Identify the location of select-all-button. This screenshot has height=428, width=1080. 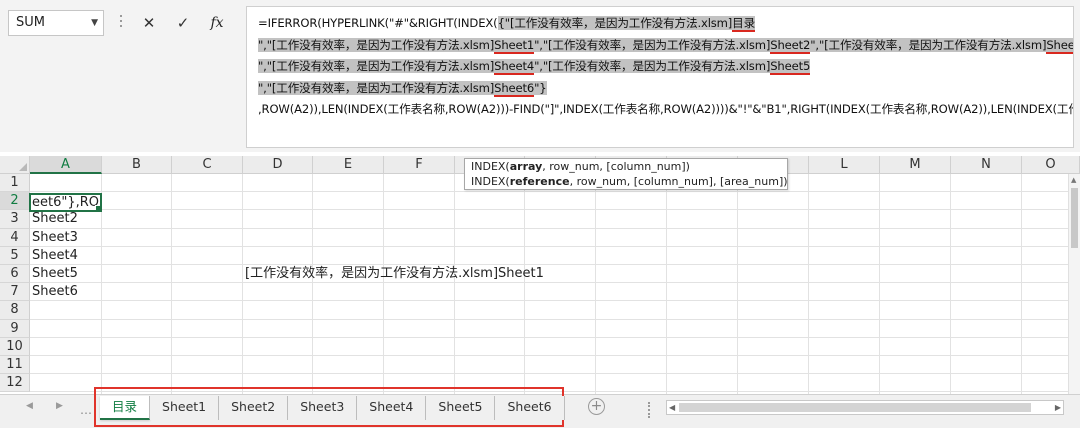
(15, 165).